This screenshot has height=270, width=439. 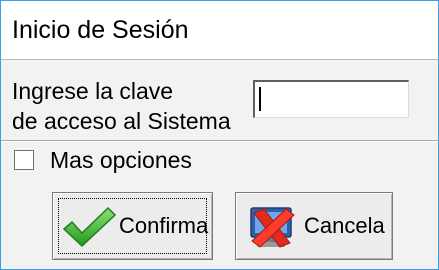 What do you see at coordinates (24, 160) in the screenshot?
I see `more-options-checkbox` at bounding box center [24, 160].